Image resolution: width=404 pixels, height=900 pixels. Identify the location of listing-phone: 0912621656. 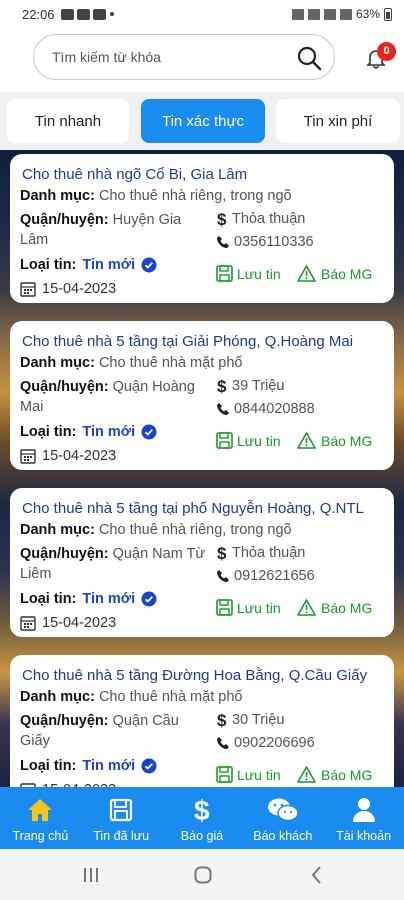
(265, 576).